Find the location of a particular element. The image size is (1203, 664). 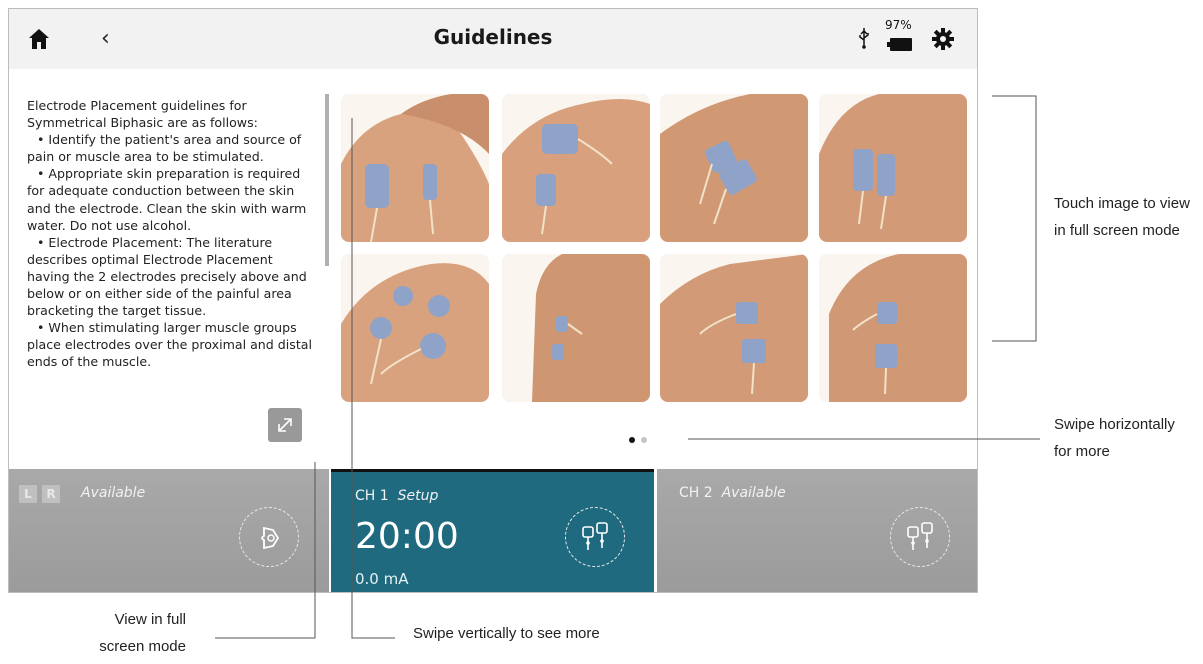

annotation-touch-image: Touch image to view in full screen mode is located at coordinates (1122, 217).